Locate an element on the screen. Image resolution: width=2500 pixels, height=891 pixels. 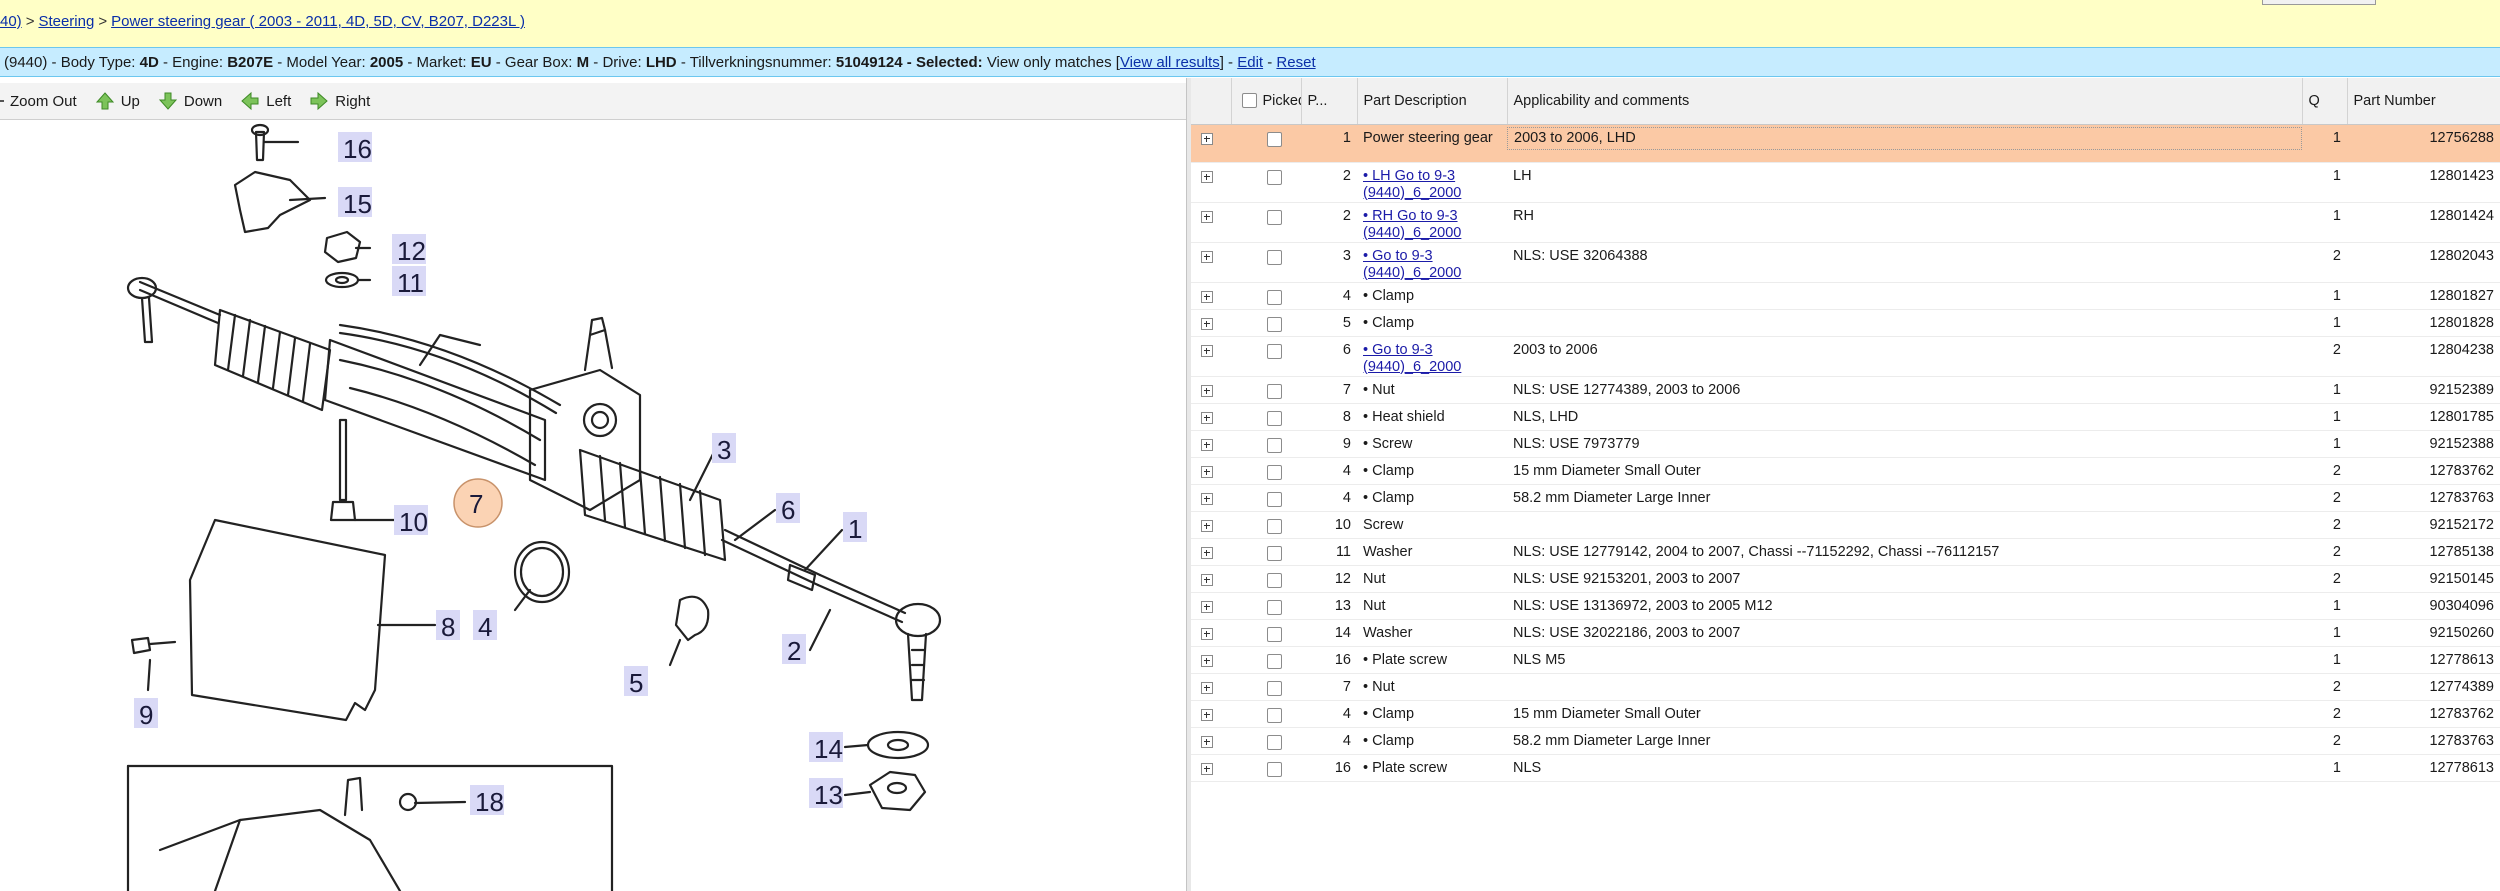
up-button: Up is located at coordinates (117, 101).